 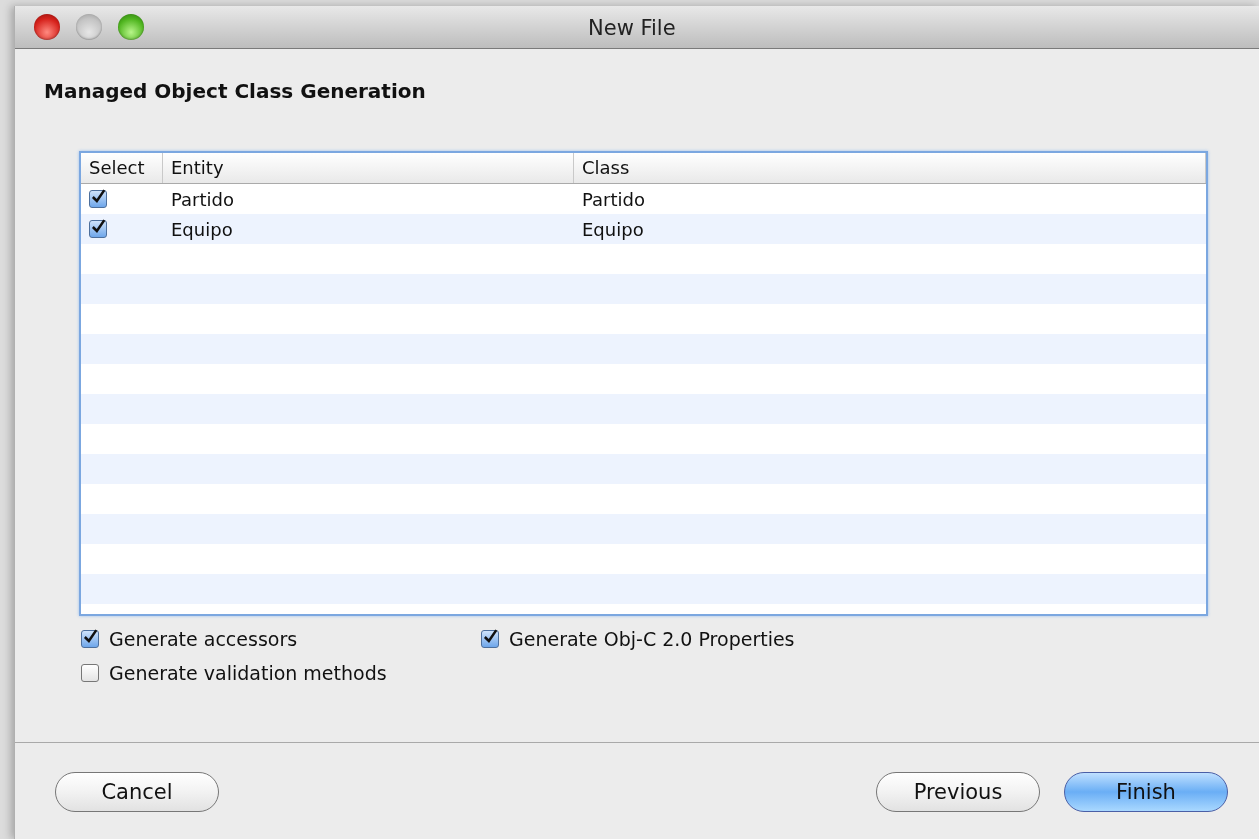 I want to click on dialog-button: Cancel, so click(x=137, y=792).